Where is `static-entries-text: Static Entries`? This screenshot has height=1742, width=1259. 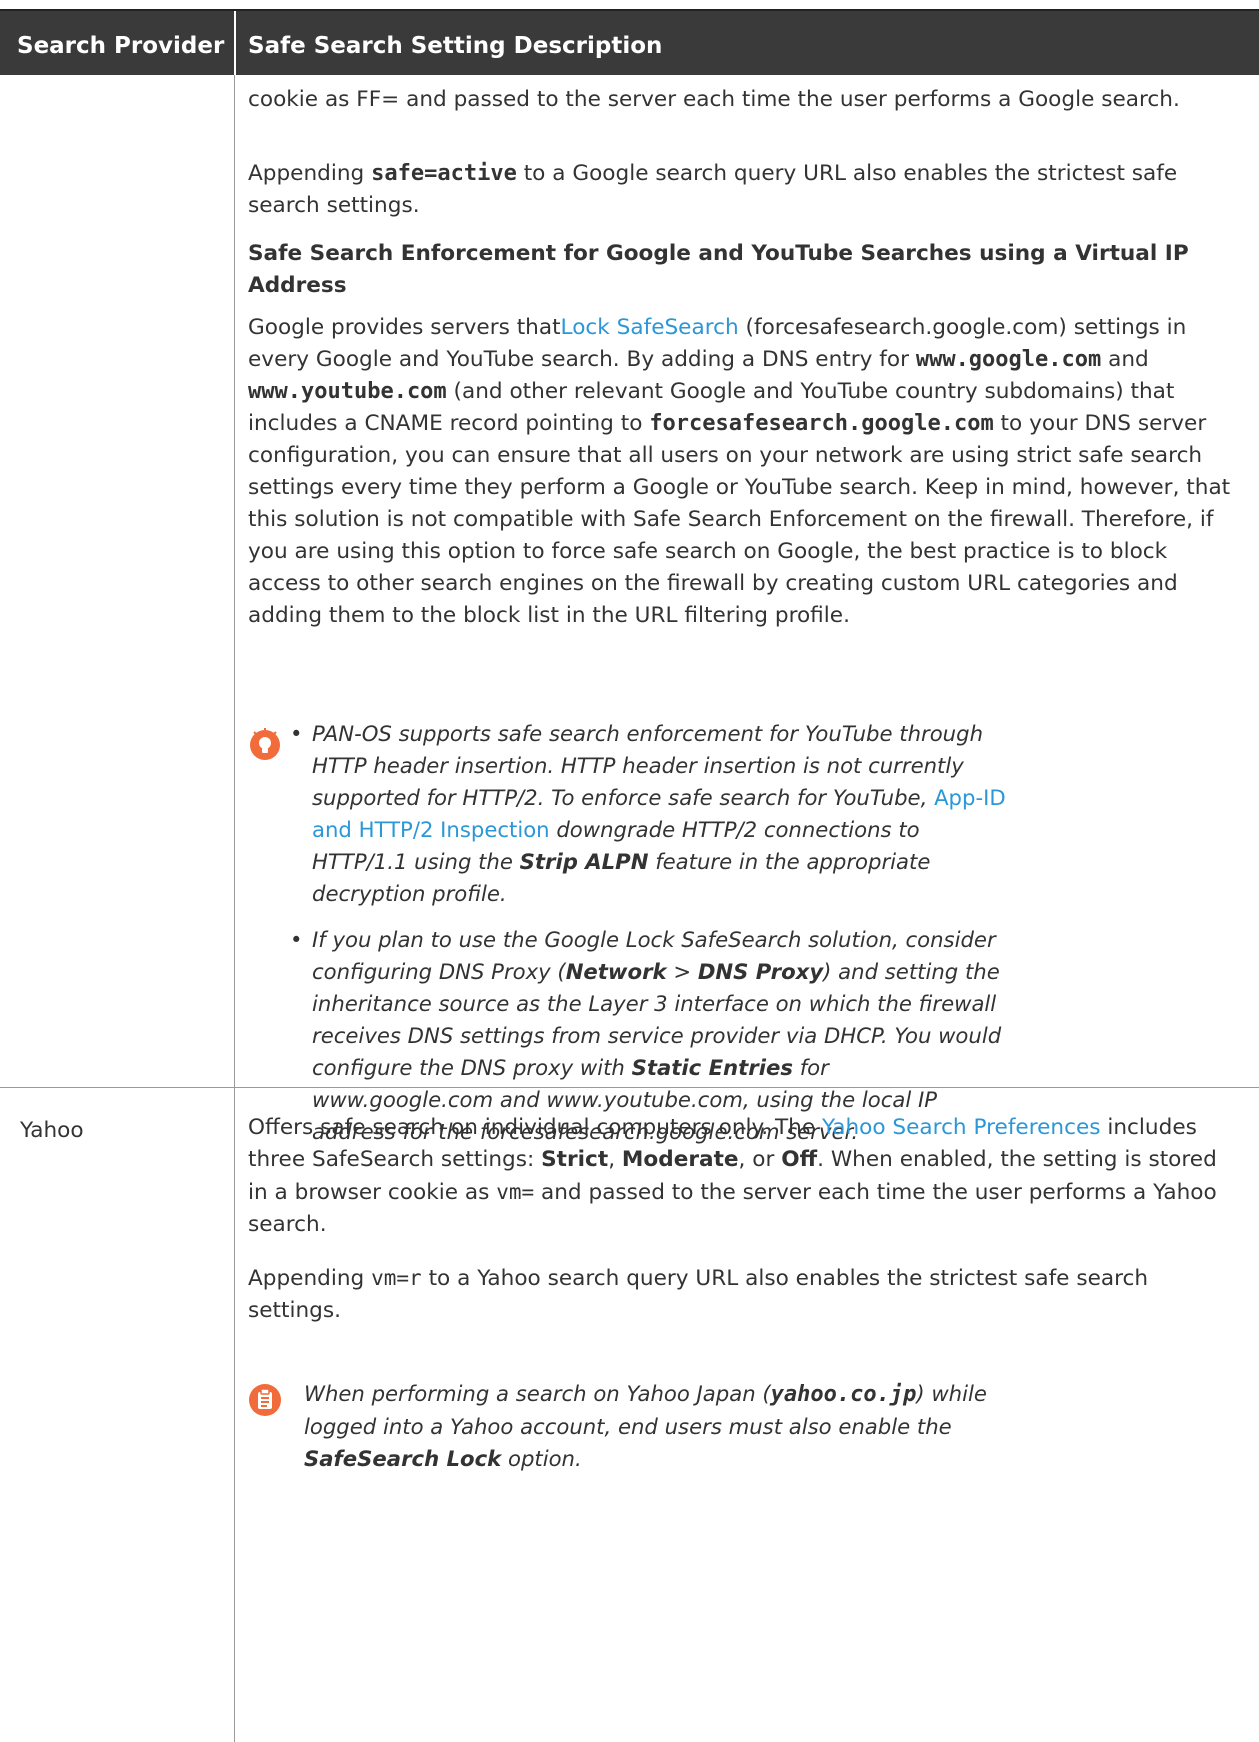 static-entries-text: Static Entries is located at coordinates (712, 1067).